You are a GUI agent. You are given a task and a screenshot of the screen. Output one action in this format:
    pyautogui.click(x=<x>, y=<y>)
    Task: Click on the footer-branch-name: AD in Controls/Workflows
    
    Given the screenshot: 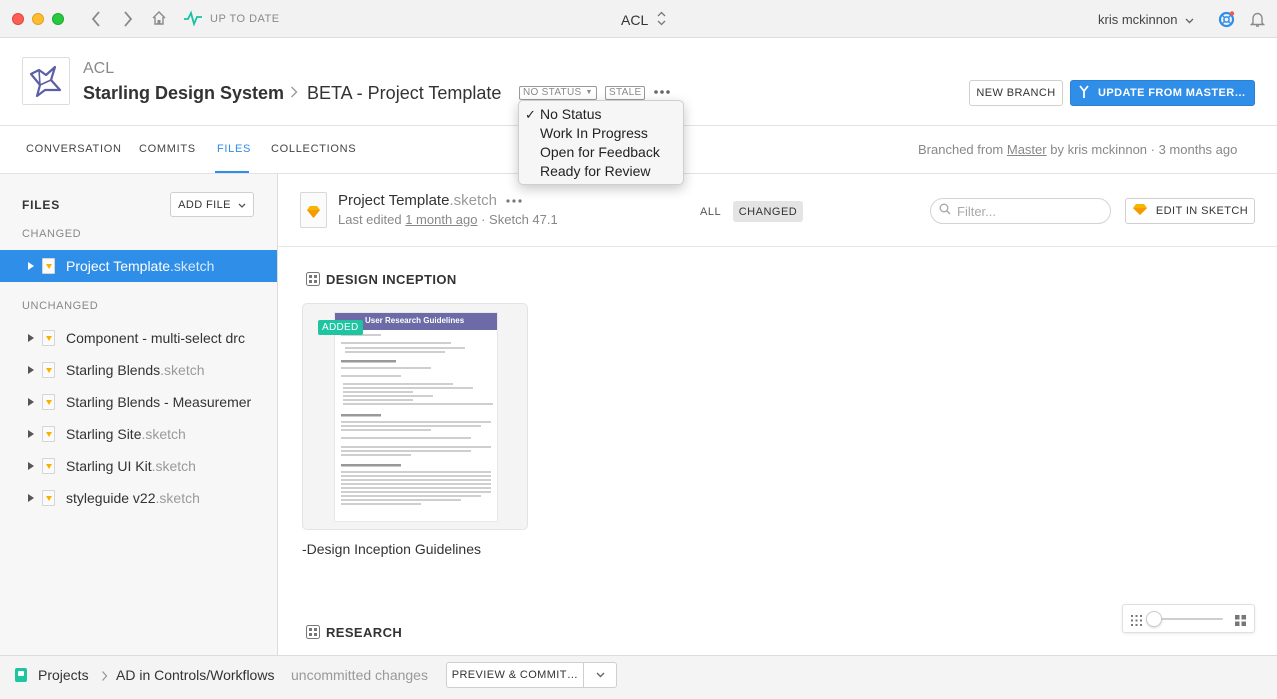 What is the action you would take?
    pyautogui.click(x=195, y=675)
    